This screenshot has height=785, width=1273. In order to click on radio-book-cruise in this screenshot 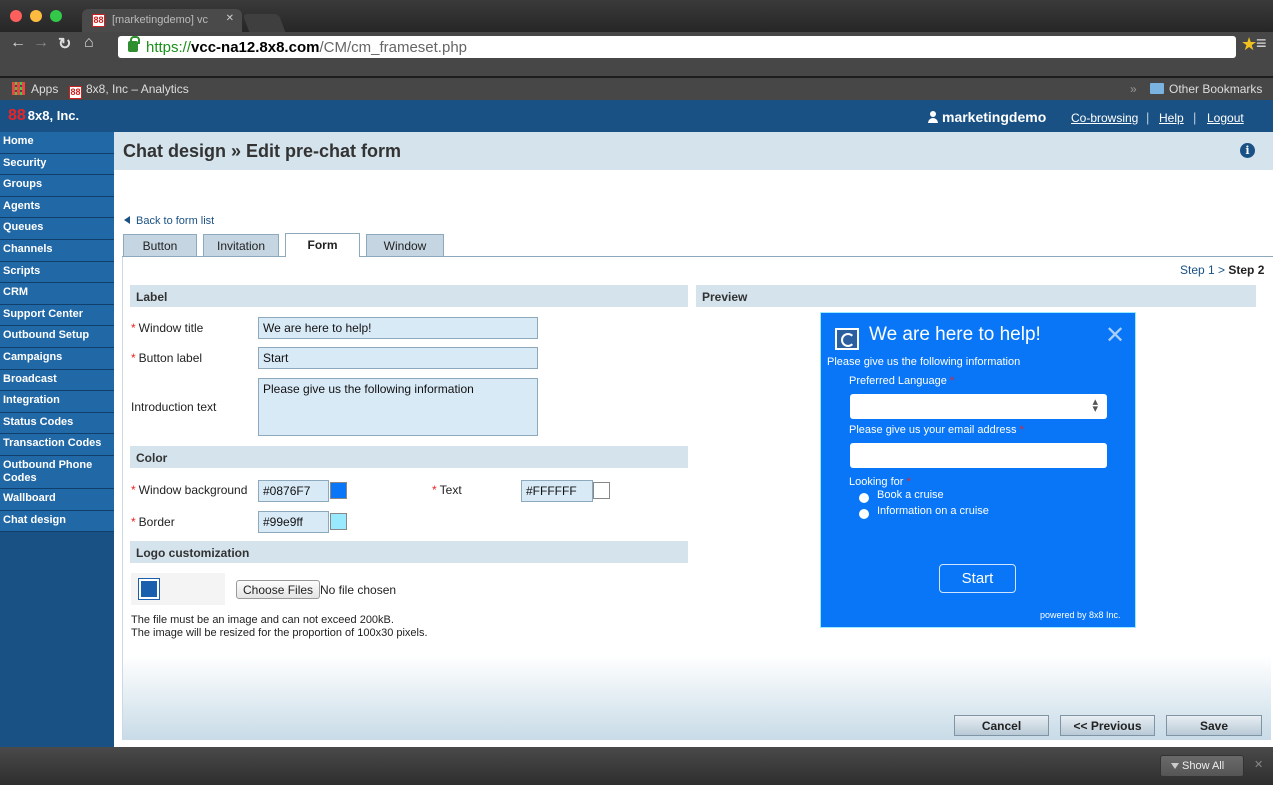, I will do `click(864, 498)`.